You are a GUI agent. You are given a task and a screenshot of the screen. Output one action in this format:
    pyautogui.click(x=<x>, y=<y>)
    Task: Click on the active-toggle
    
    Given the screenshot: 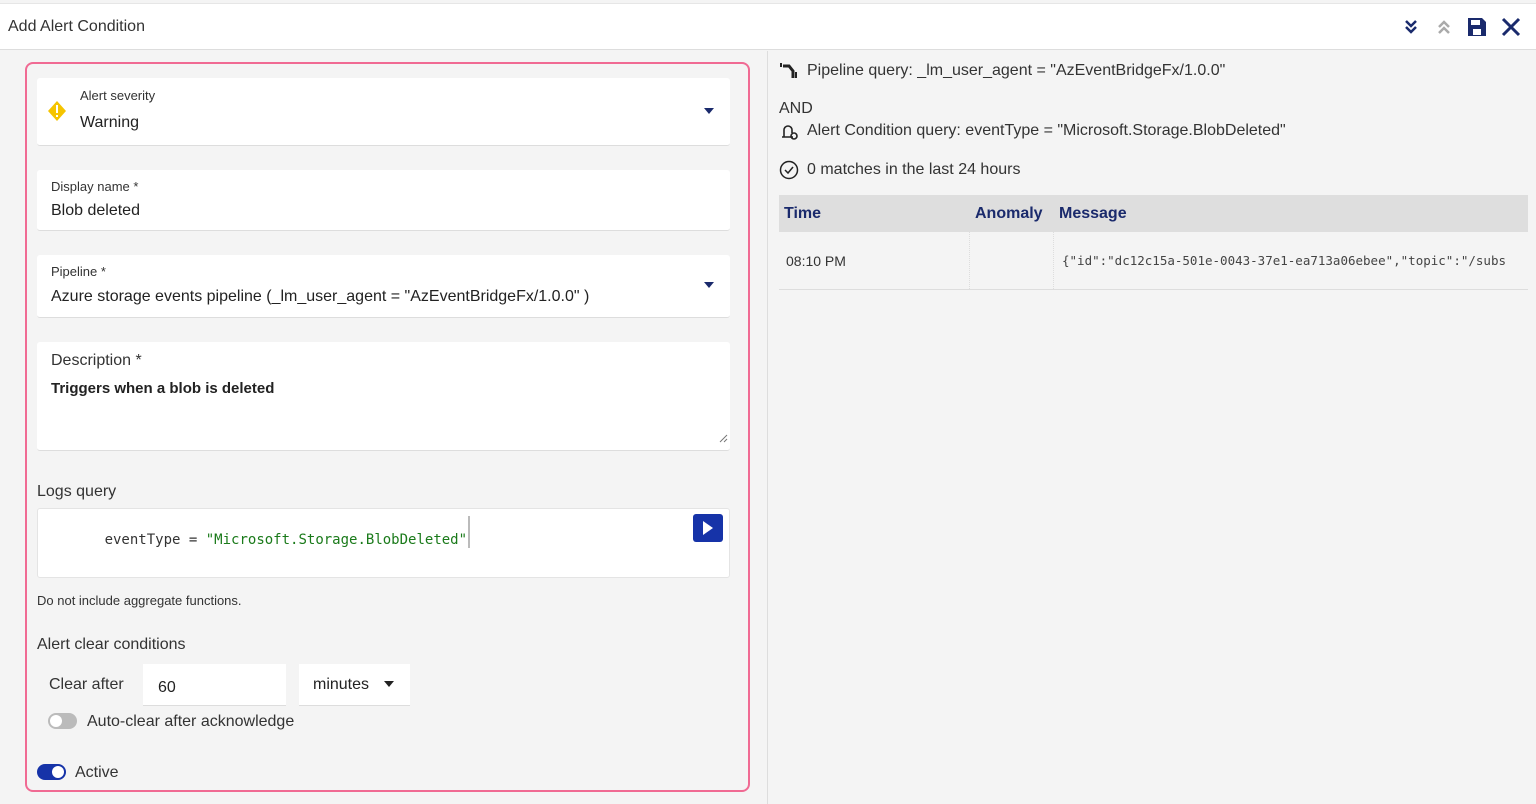 What is the action you would take?
    pyautogui.click(x=51, y=772)
    